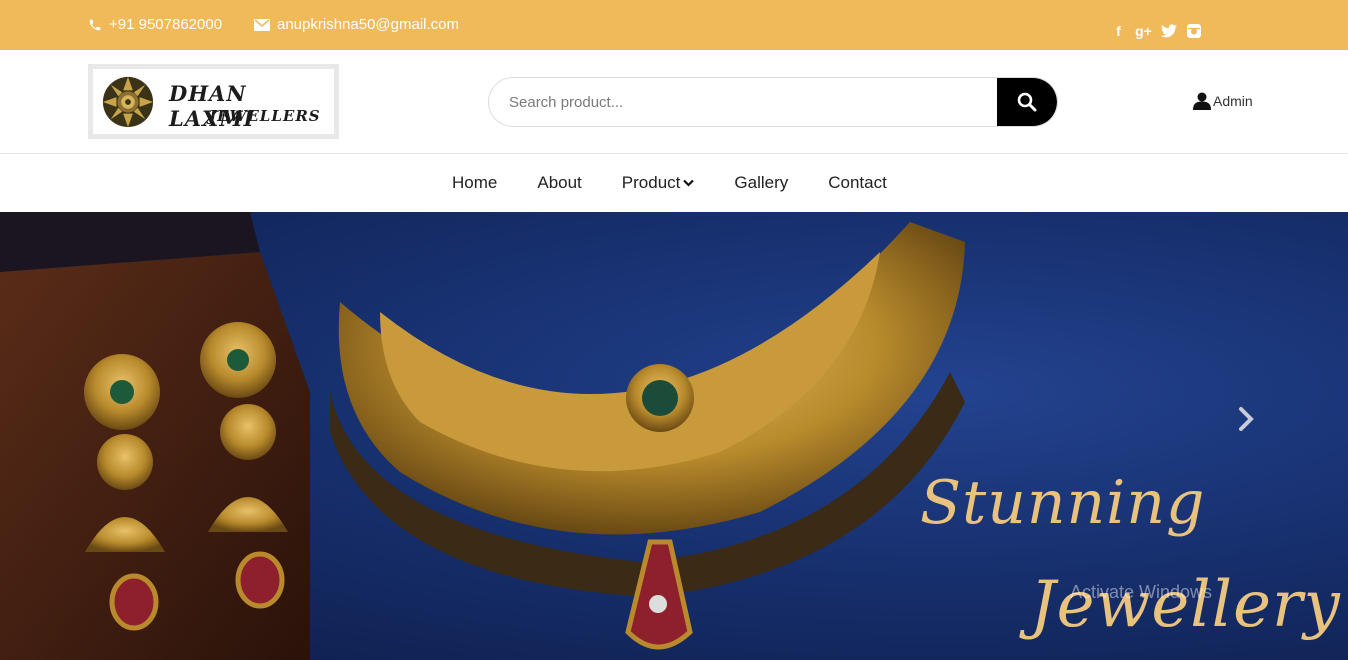 The image size is (1348, 660). I want to click on admin-link: Admin, so click(1223, 101).